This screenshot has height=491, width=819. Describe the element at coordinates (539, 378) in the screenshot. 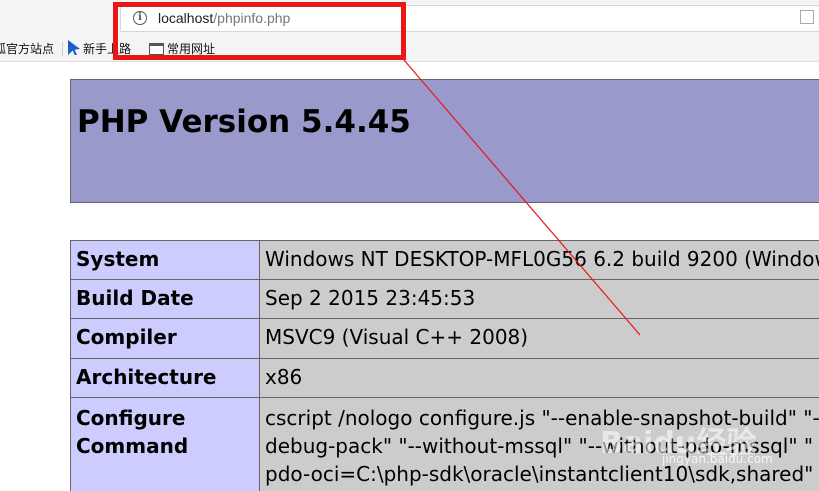

I see `row-value: x86` at that location.